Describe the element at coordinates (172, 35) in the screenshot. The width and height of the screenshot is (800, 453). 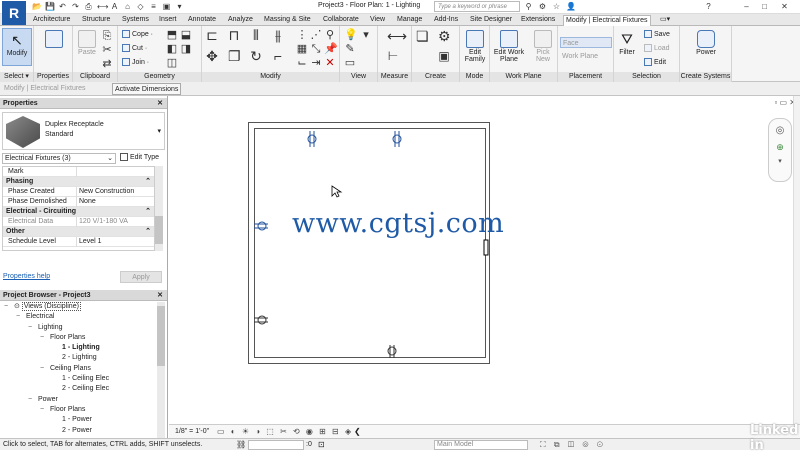
I see `wall-joins-icon: ⬒` at that location.